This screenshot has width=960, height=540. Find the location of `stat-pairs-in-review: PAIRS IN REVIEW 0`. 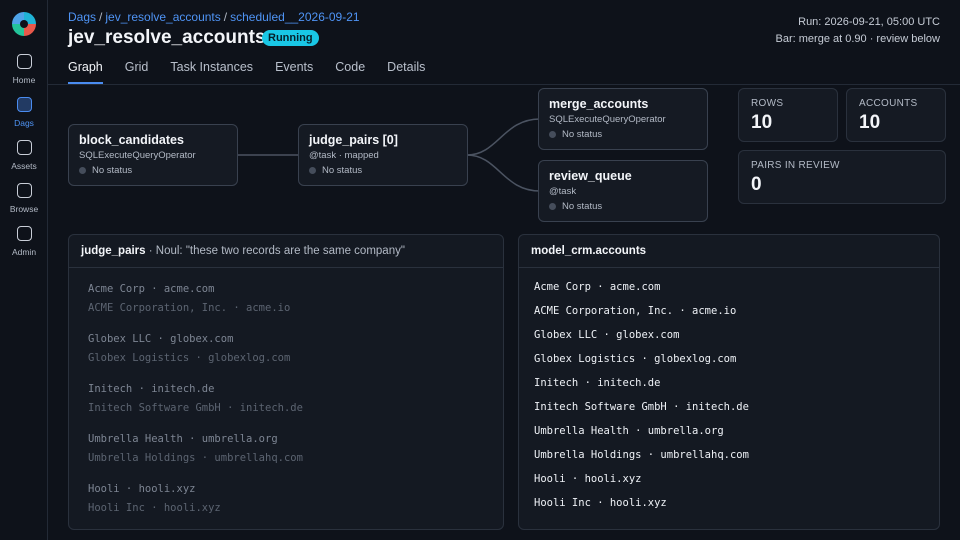

stat-pairs-in-review: PAIRS IN REVIEW 0 is located at coordinates (842, 177).